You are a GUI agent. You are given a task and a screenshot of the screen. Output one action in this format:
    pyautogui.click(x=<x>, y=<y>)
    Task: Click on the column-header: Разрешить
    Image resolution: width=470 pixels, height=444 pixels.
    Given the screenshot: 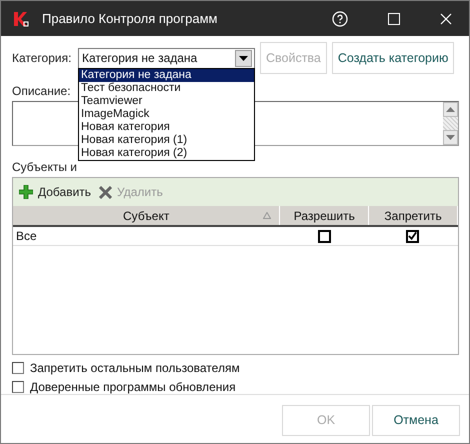 What is the action you would take?
    pyautogui.click(x=325, y=215)
    